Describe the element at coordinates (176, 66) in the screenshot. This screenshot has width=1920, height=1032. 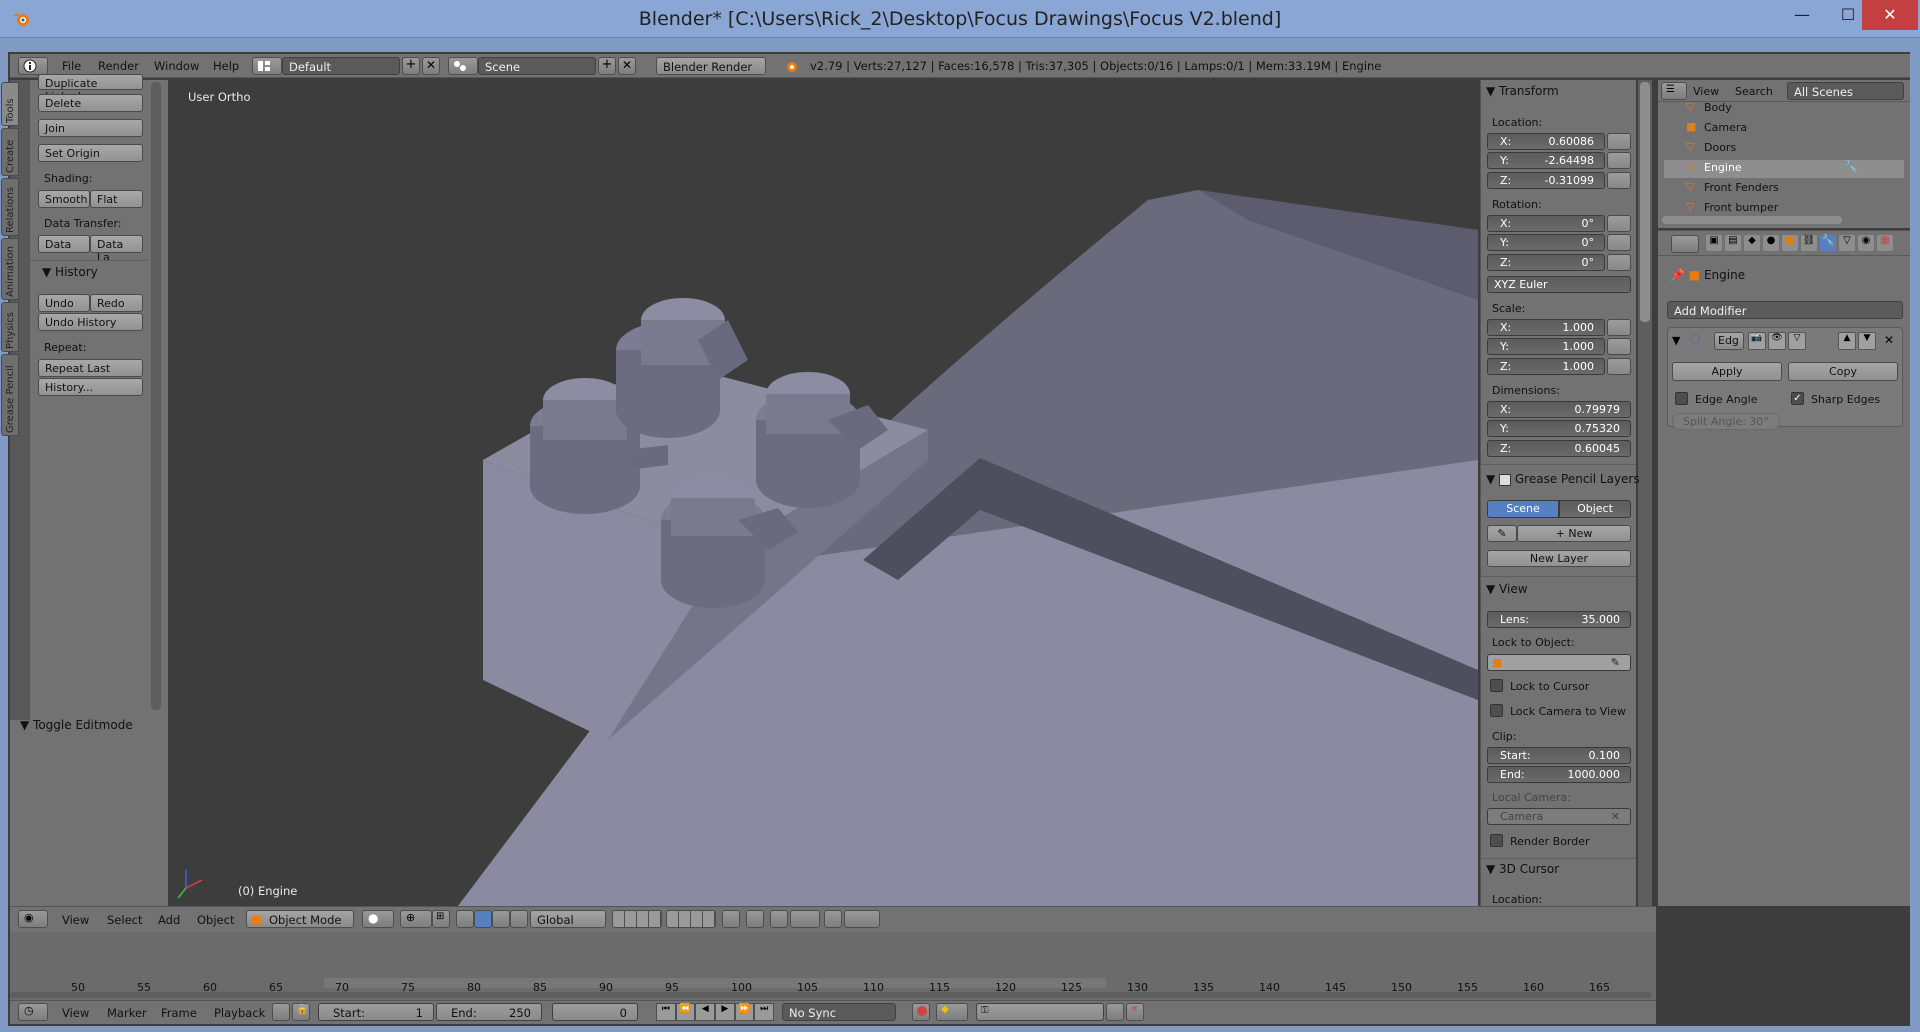
I see `menu-window: Window` at that location.